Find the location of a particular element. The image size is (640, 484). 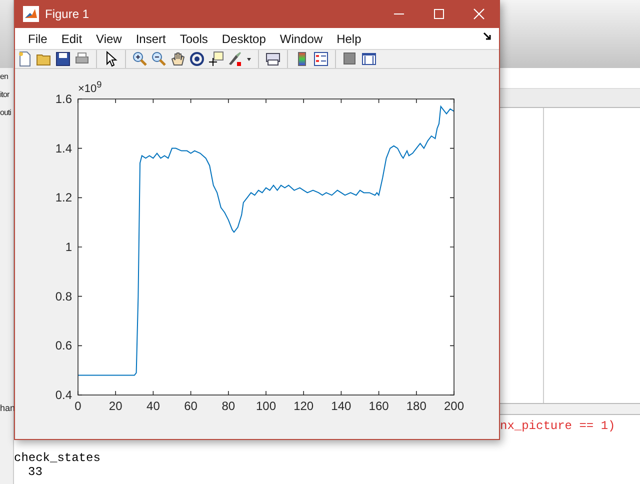

y-tick-label: 1.2 is located at coordinates (63, 197).